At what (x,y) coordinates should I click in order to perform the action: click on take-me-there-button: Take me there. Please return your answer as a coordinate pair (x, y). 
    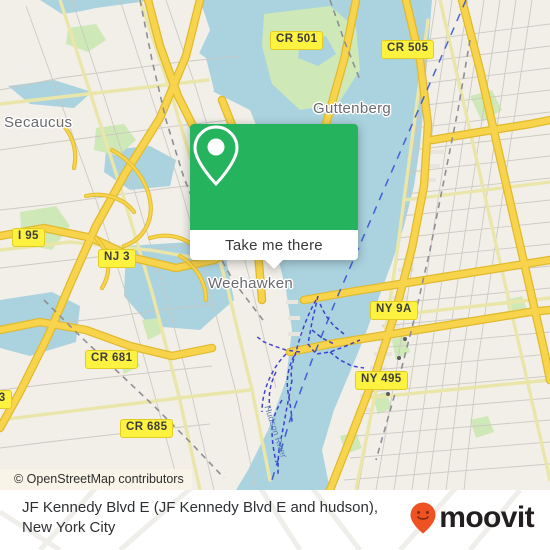
    Looking at the image, I should click on (274, 245).